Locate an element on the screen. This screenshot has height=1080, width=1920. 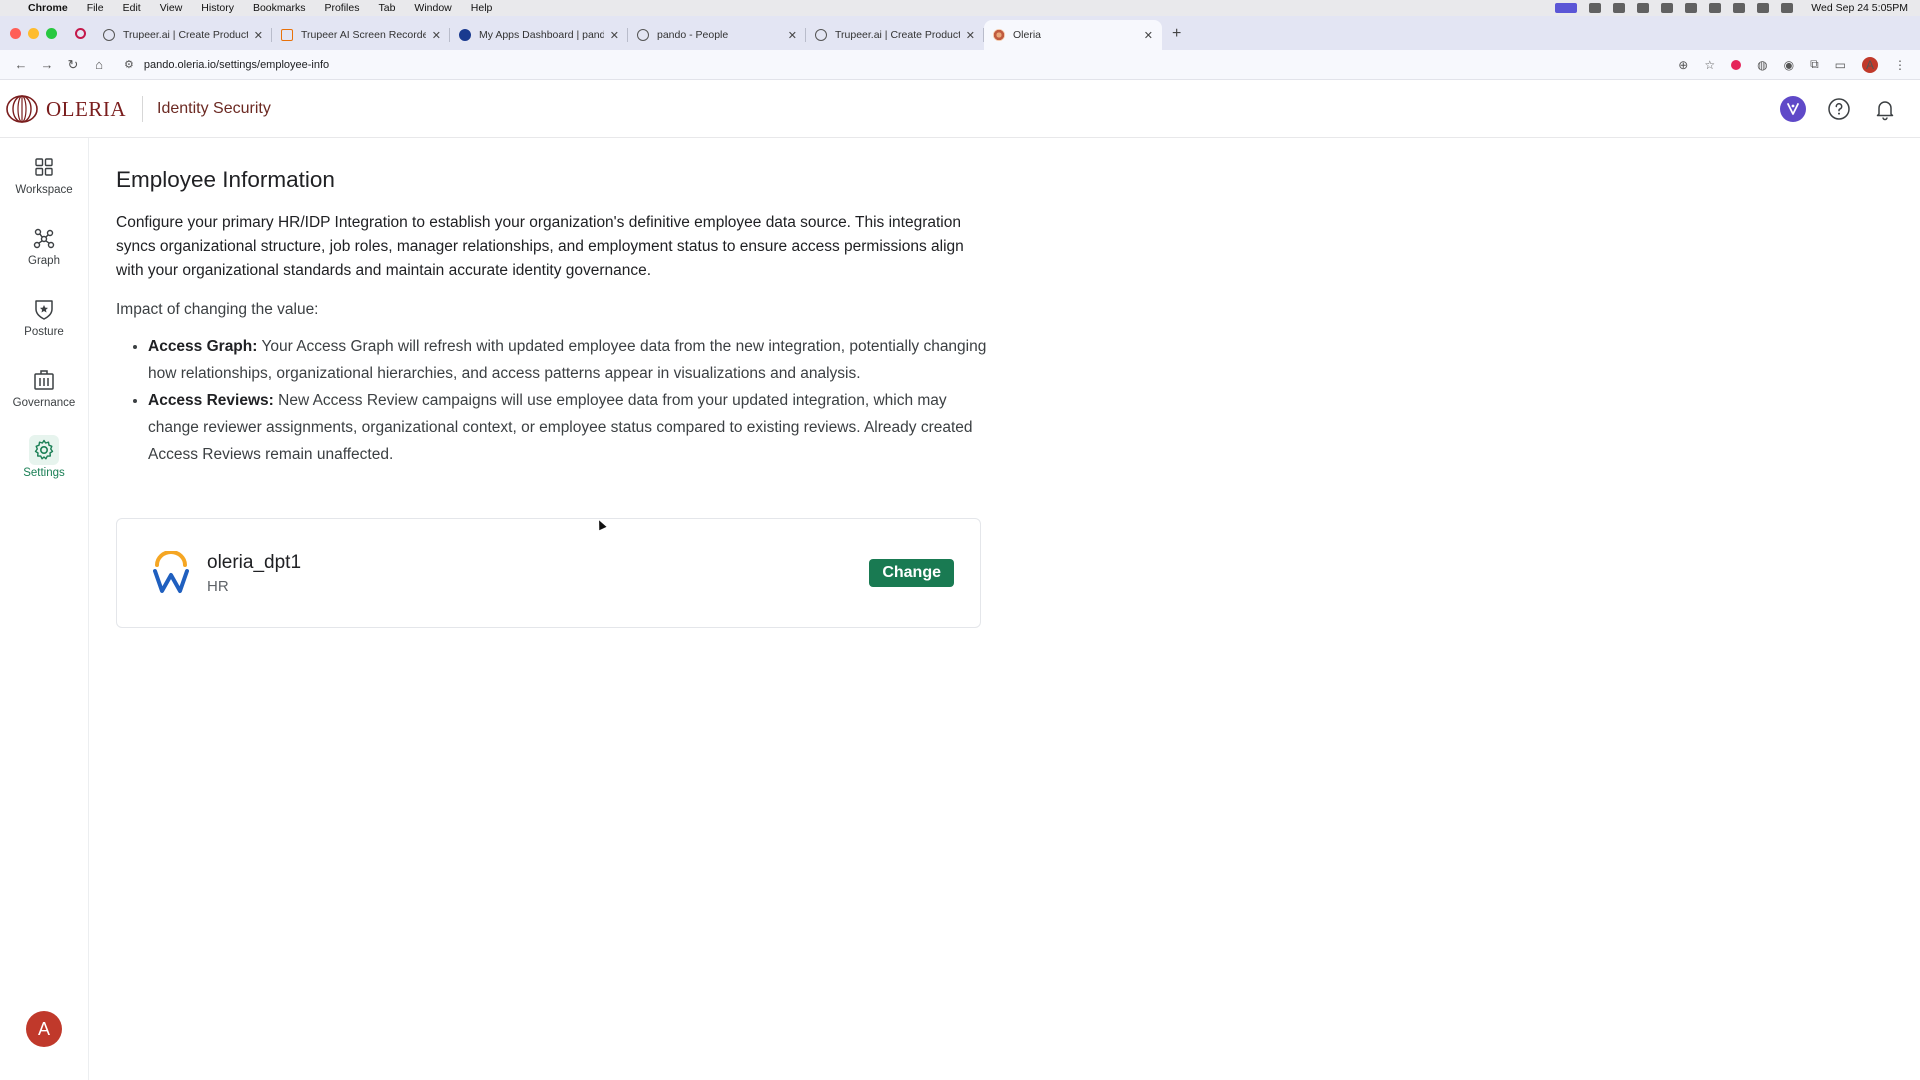
app-header: OLERIA Identity Security is located at coordinates (960, 109).